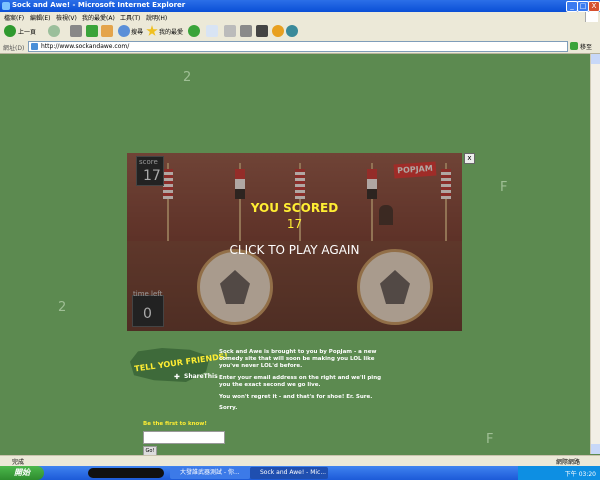  Describe the element at coordinates (586, 46) in the screenshot. I see `go-label: 移至` at that location.